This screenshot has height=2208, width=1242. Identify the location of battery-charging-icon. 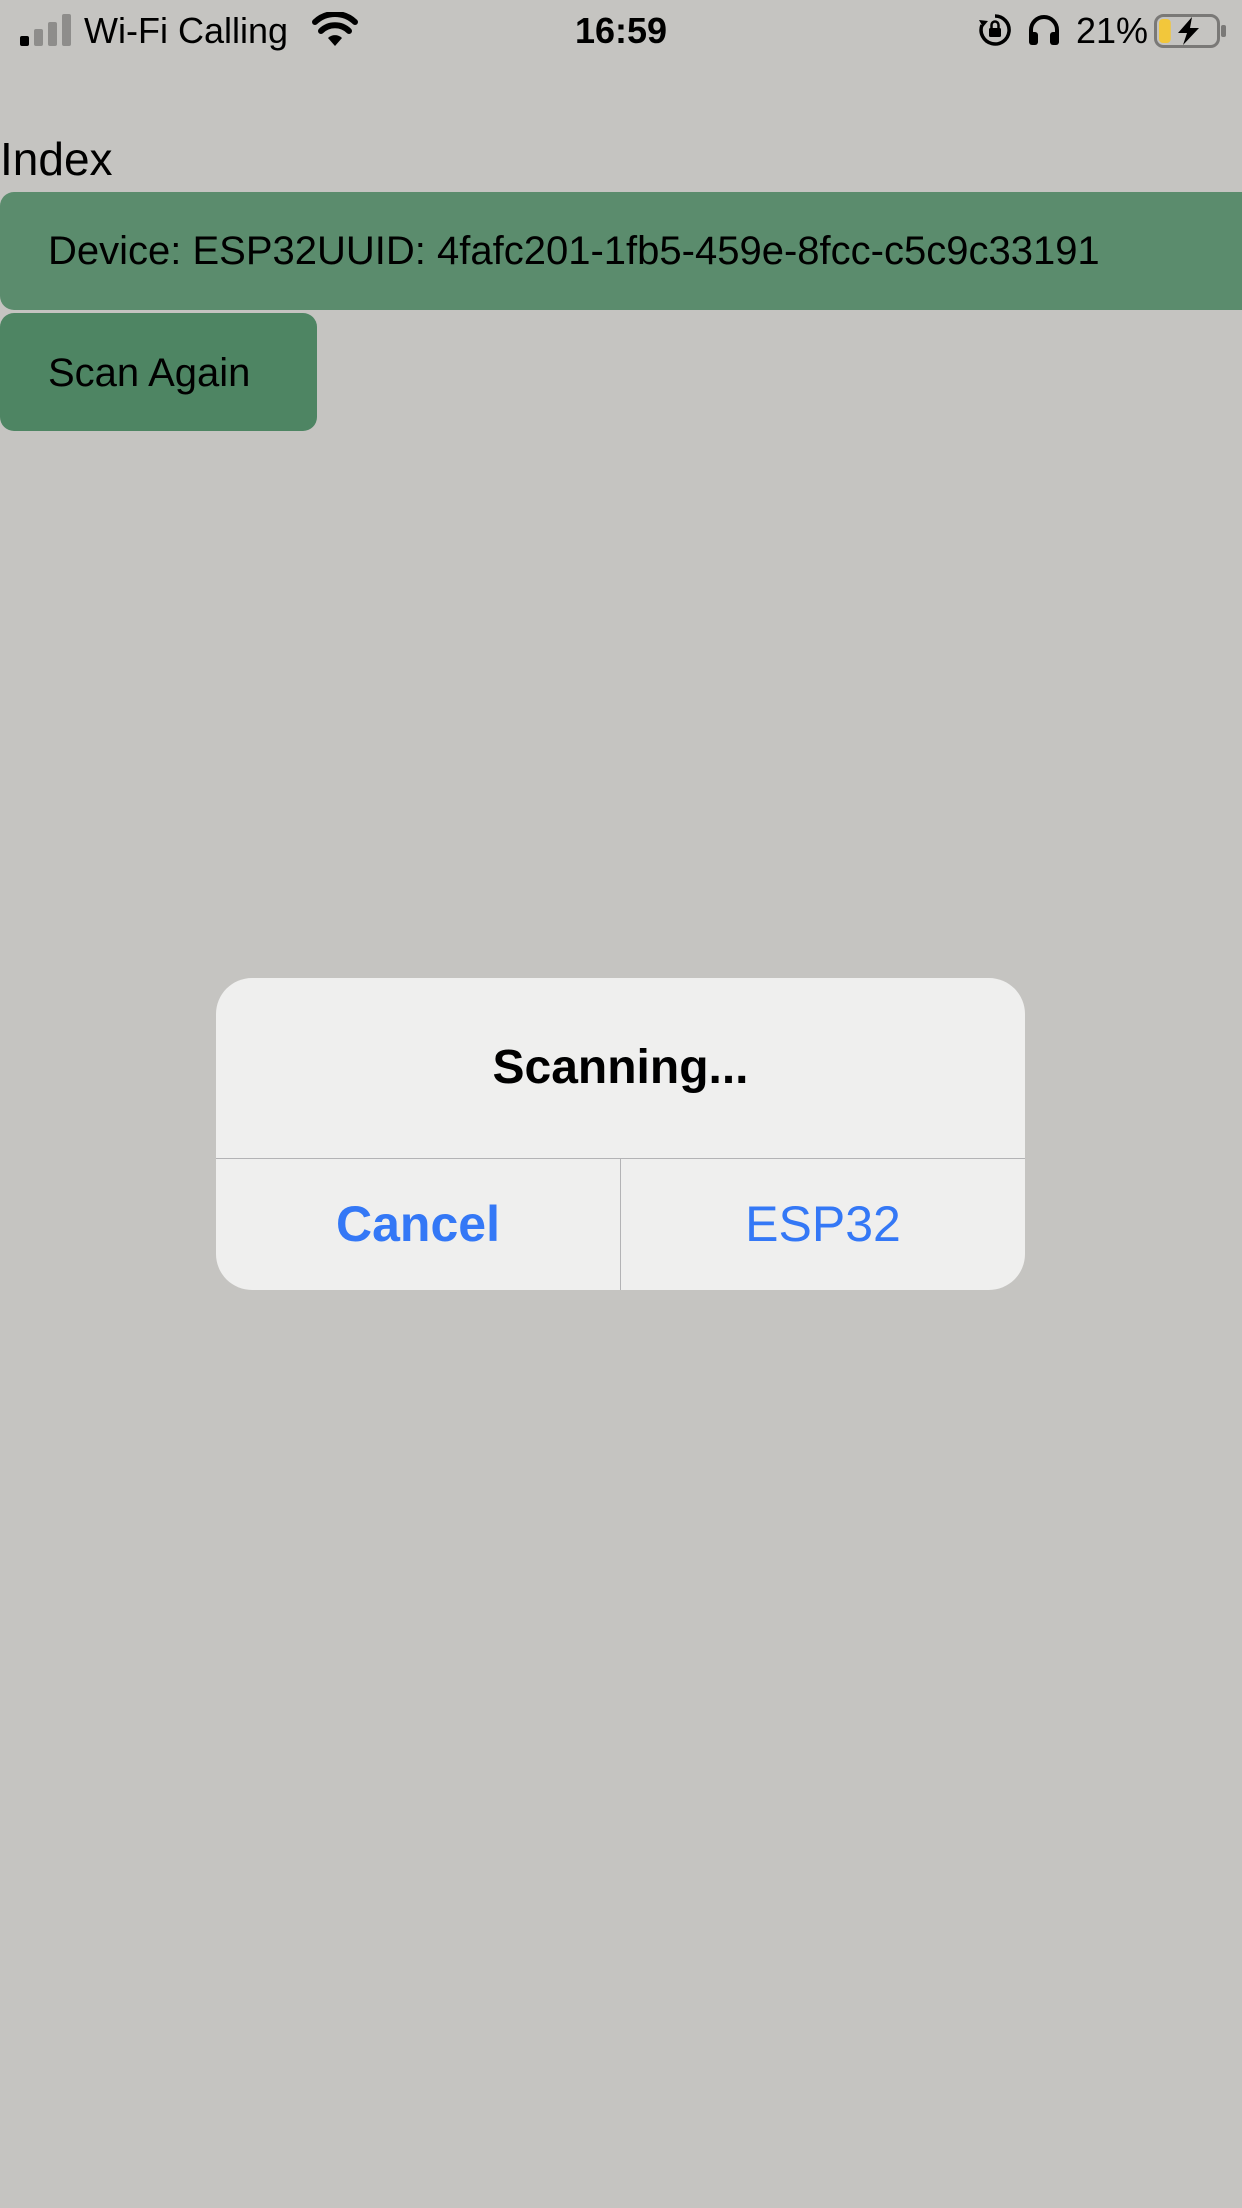
(1190, 31).